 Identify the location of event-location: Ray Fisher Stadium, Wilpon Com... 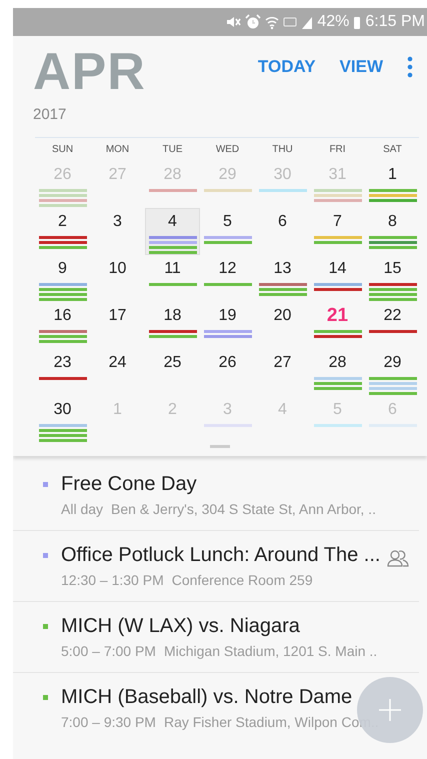
(271, 722).